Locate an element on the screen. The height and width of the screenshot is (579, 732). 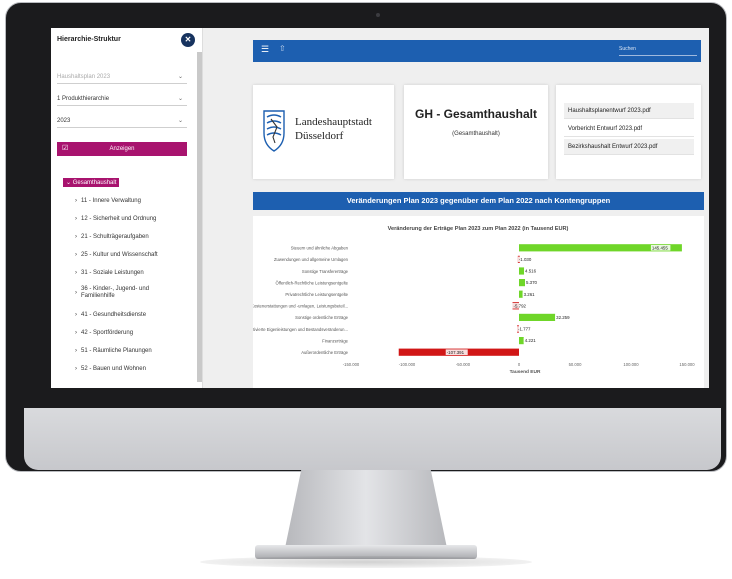
close-icon: ✕ is located at coordinates (188, 40).